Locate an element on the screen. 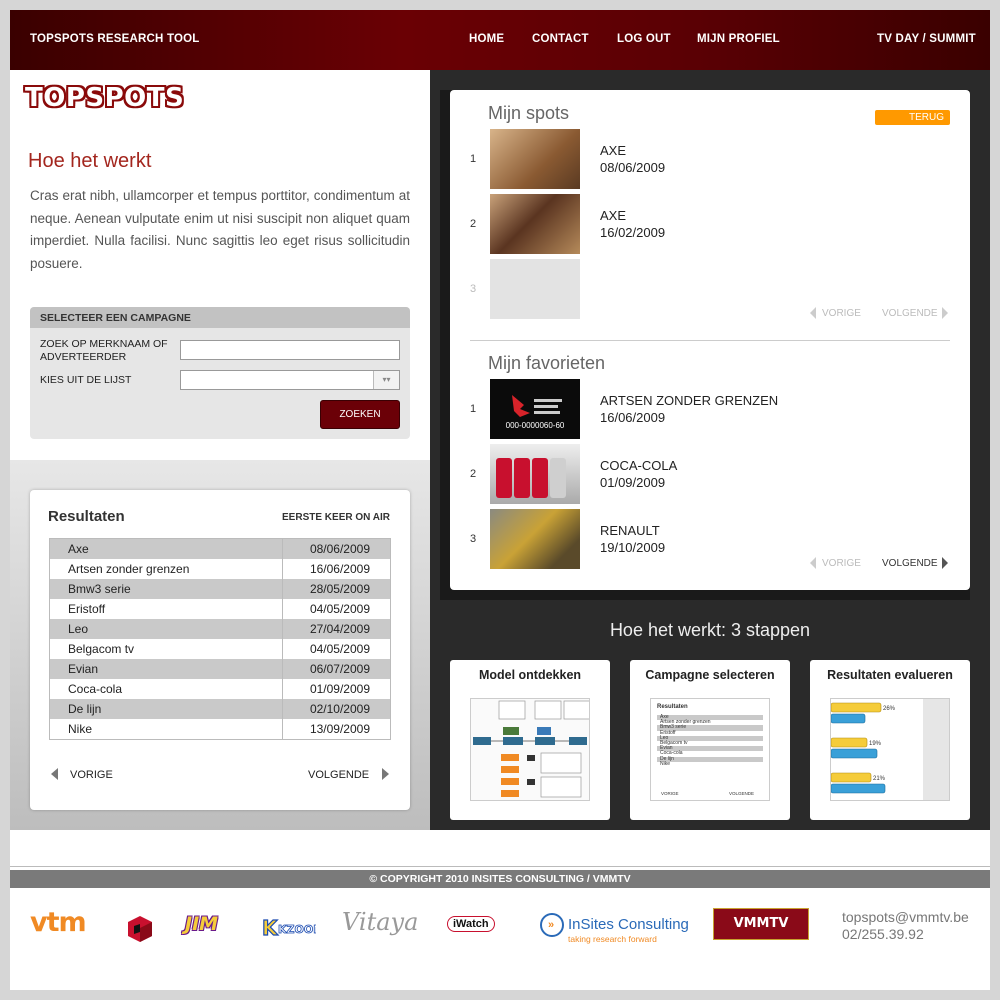 The height and width of the screenshot is (1000, 1000). nav-logout: LOG OUT is located at coordinates (644, 39).